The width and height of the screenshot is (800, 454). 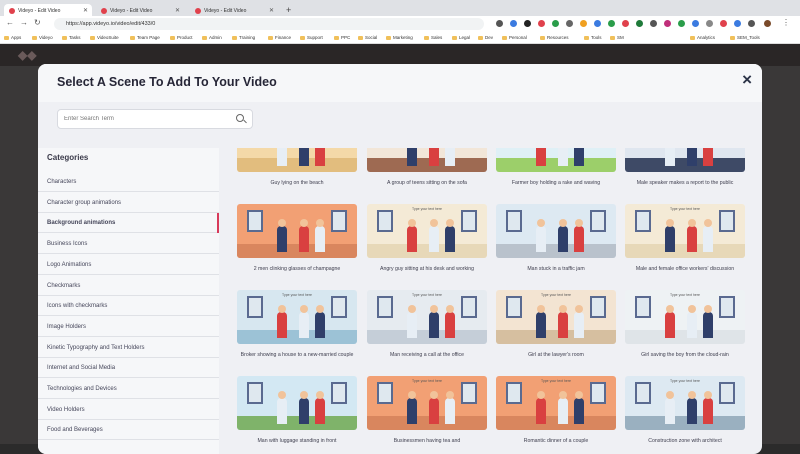 I want to click on bookmark: Personal, so click(x=514, y=37).